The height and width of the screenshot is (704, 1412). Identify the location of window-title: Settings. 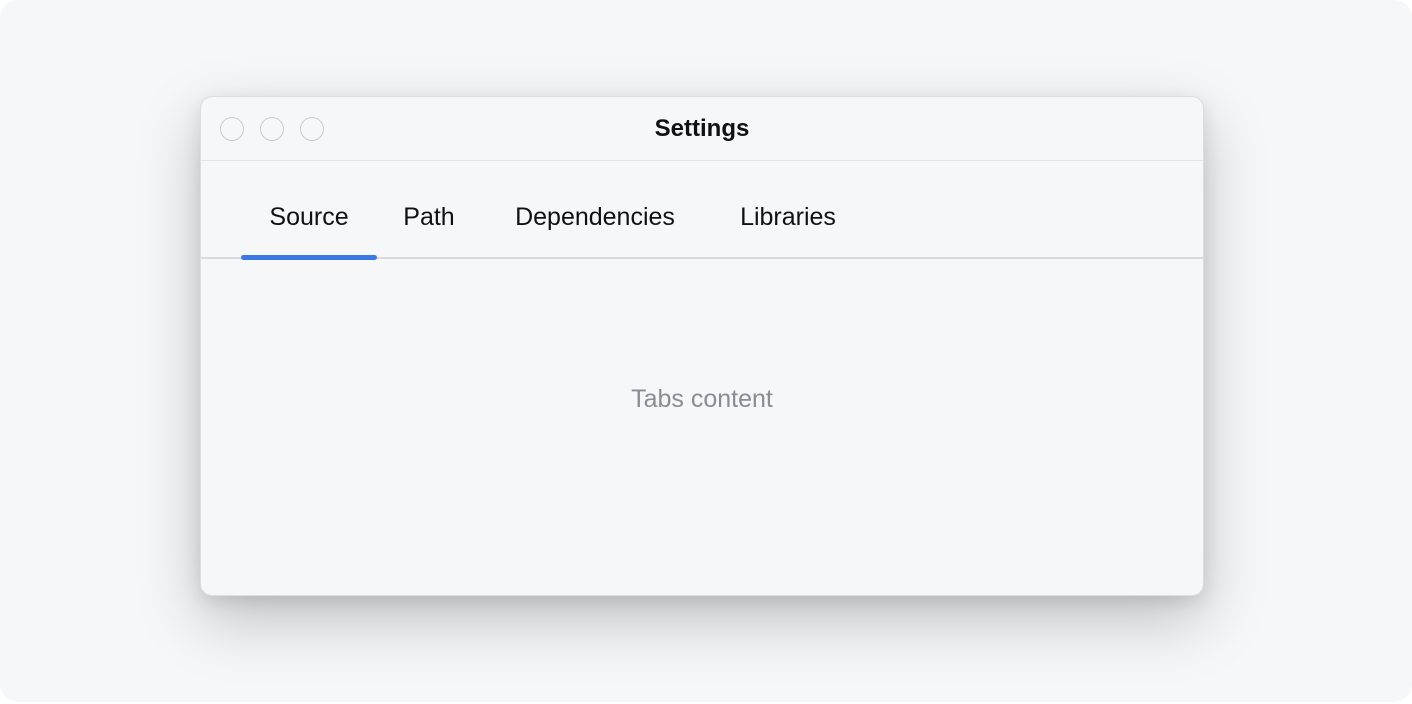
(702, 128).